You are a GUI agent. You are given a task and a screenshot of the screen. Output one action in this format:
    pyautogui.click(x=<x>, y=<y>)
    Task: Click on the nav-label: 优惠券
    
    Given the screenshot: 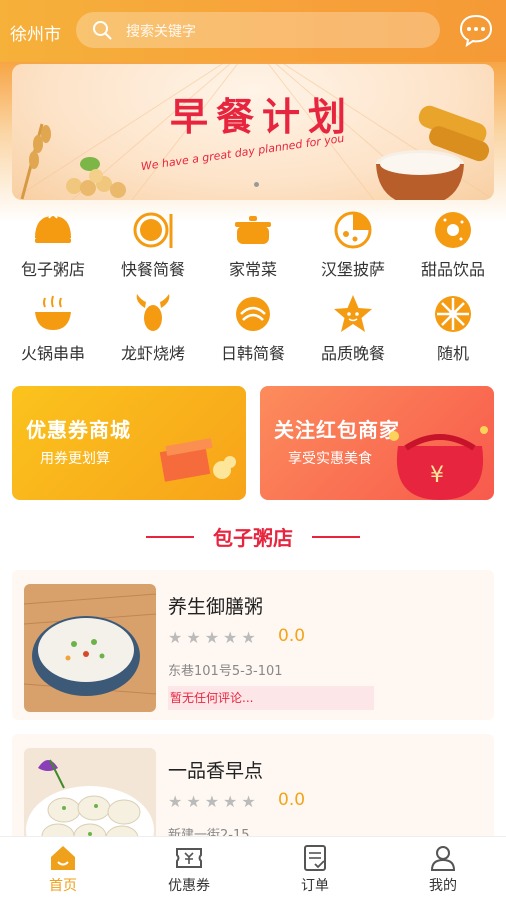 What is the action you would take?
    pyautogui.click(x=189, y=886)
    